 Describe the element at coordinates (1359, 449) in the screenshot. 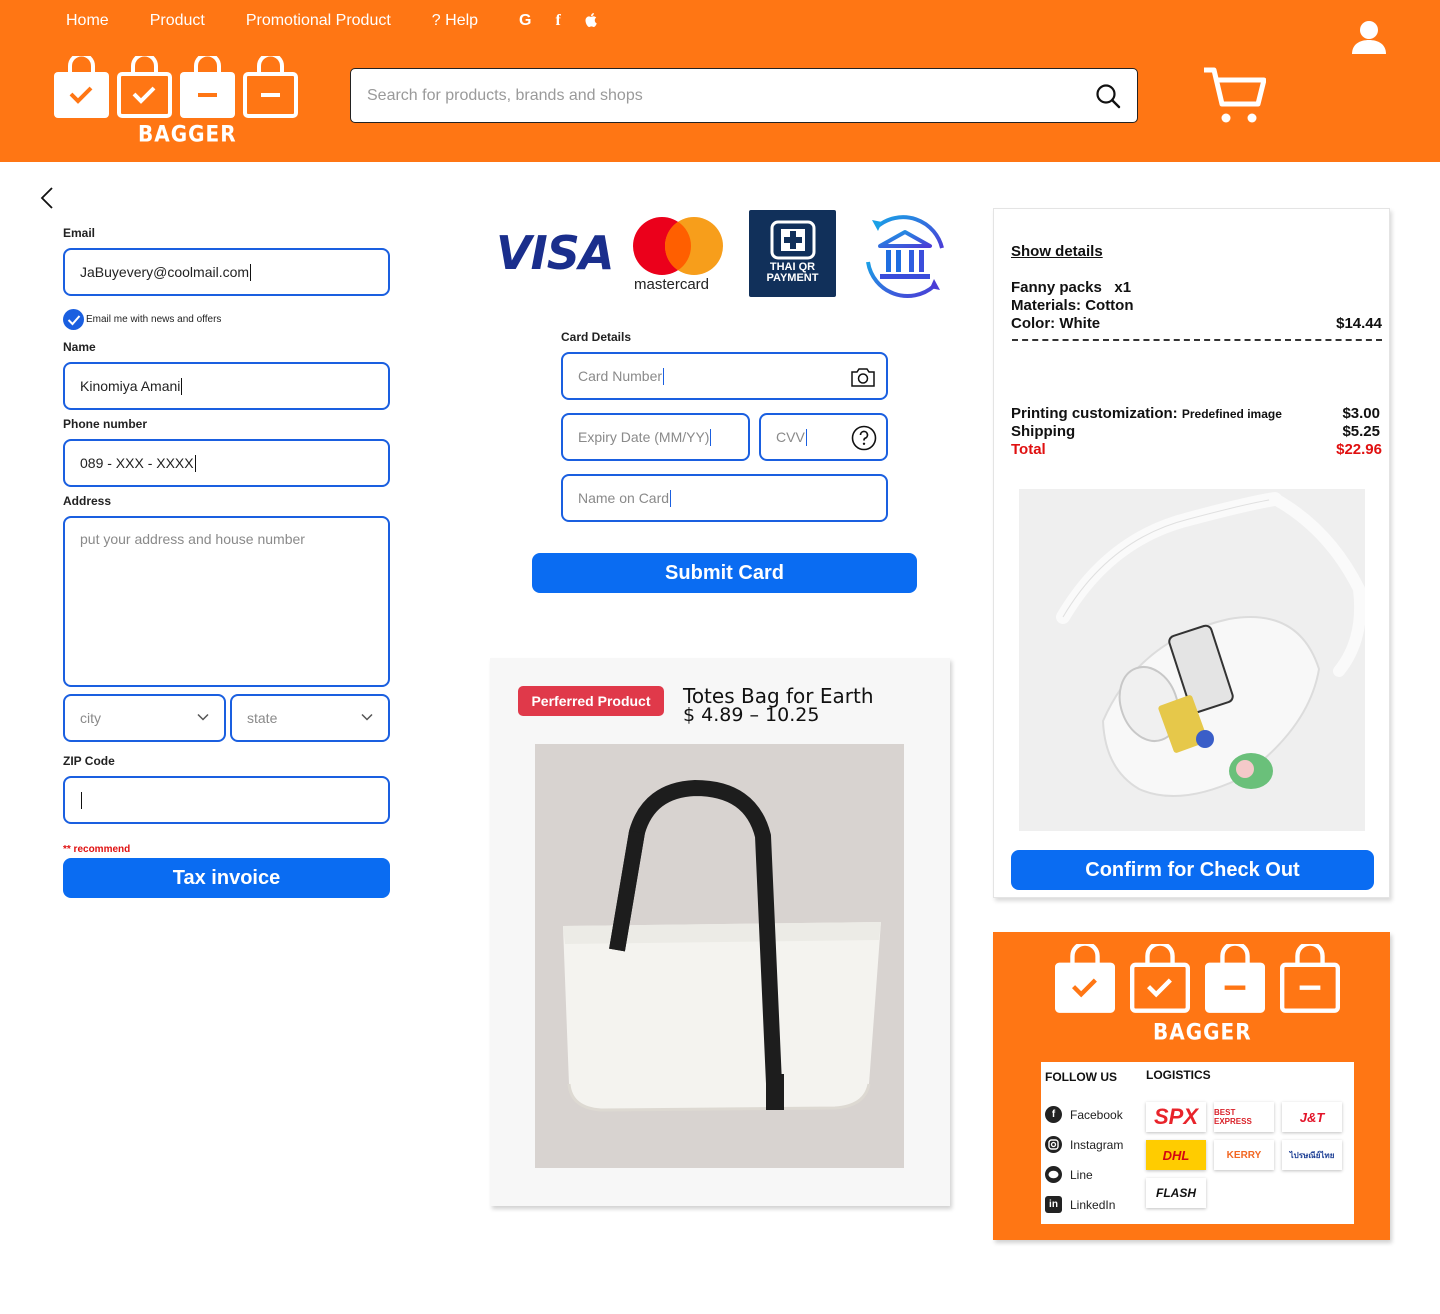

I see `total-price: $22.96` at that location.